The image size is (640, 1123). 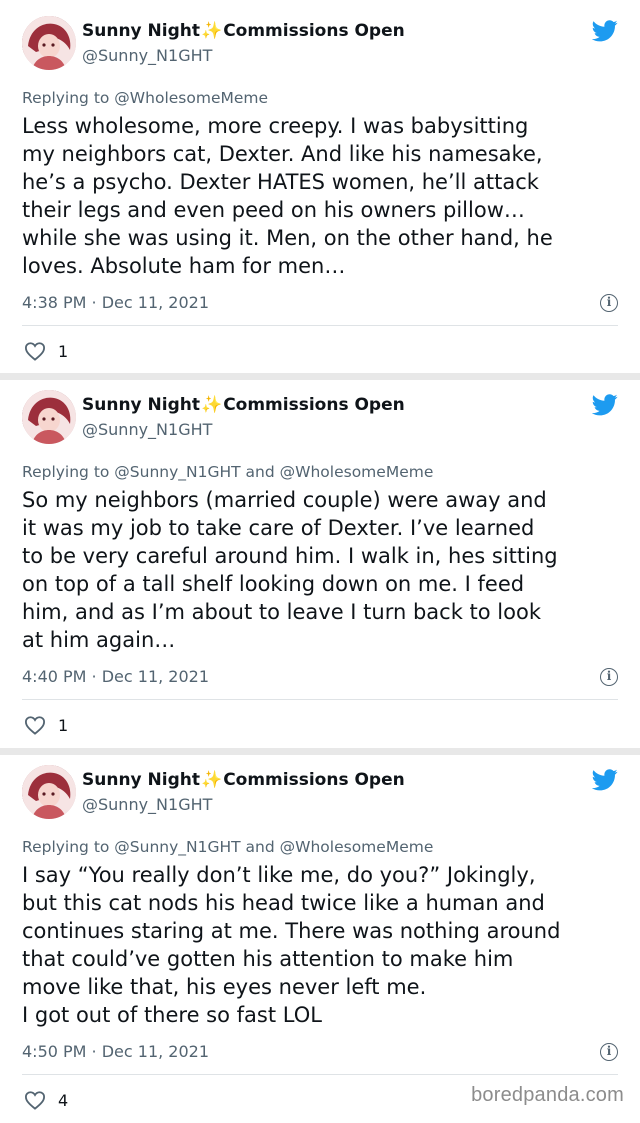 What do you see at coordinates (115, 676) in the screenshot?
I see `tweet-timestamp: 4:40 PM · Dec 11, 2021` at bounding box center [115, 676].